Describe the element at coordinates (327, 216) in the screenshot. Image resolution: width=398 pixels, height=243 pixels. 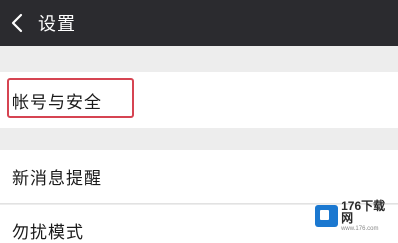
I see `watermark-logo-icon` at that location.